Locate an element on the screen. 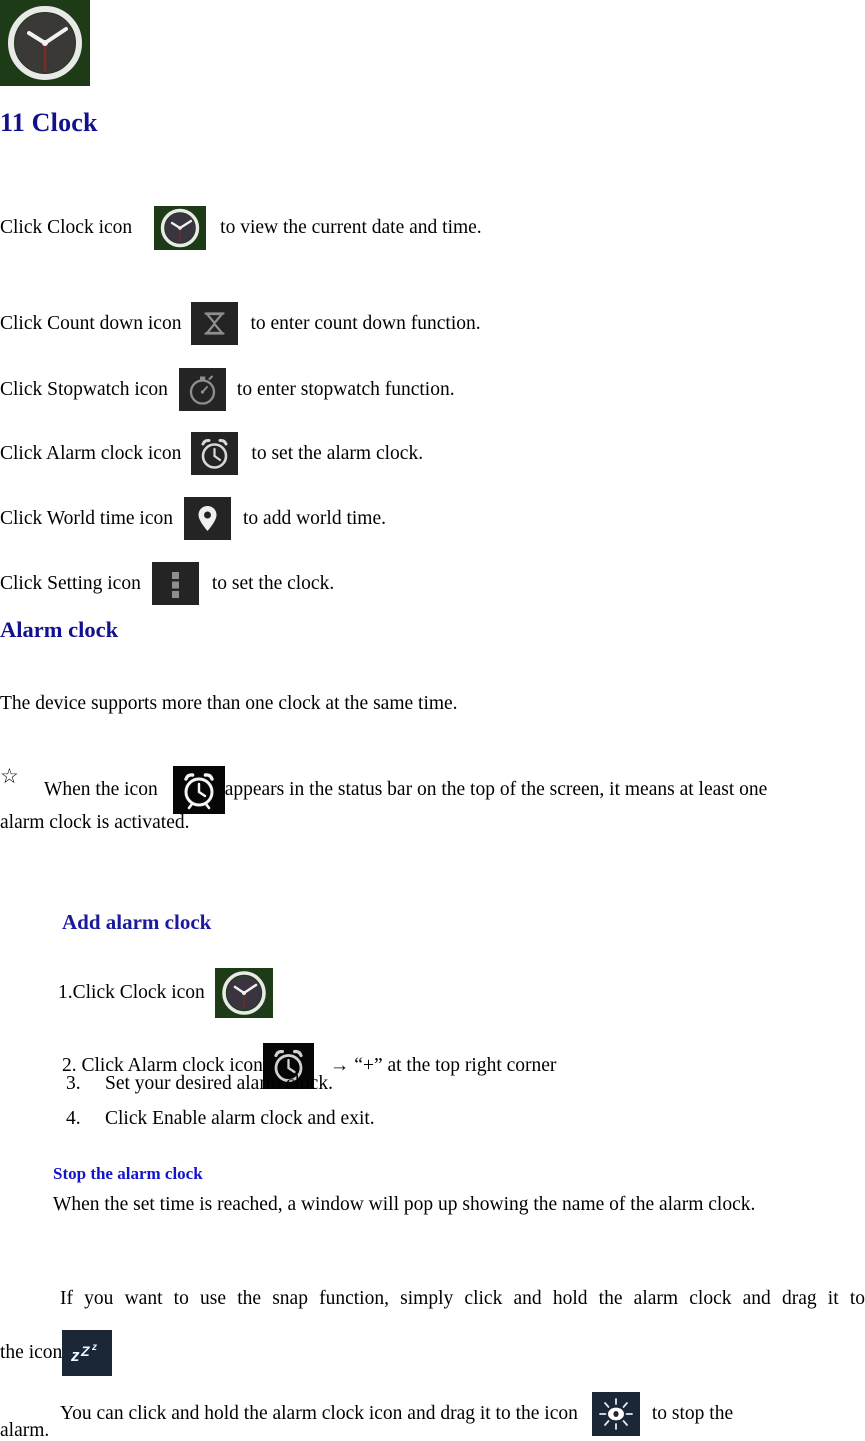 Image resolution: width=865 pixels, height=1441 pixels. stopwatch-instruction-before: Click Stopwatch icon is located at coordinates (84, 389).